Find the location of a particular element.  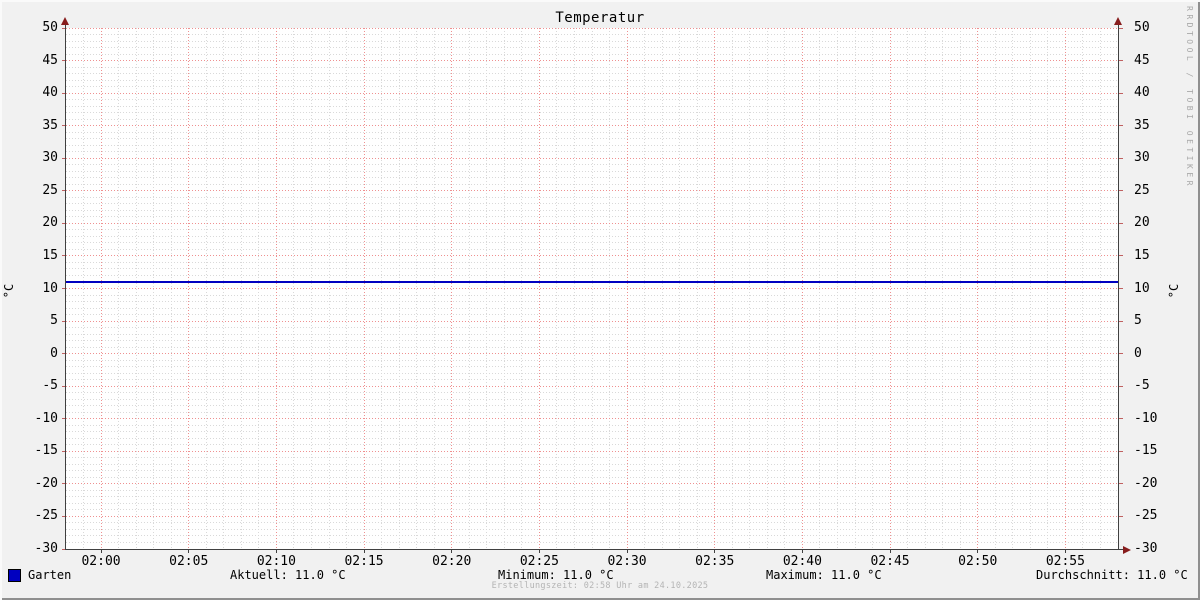

x-axis-label: 02:15 is located at coordinates (364, 561).